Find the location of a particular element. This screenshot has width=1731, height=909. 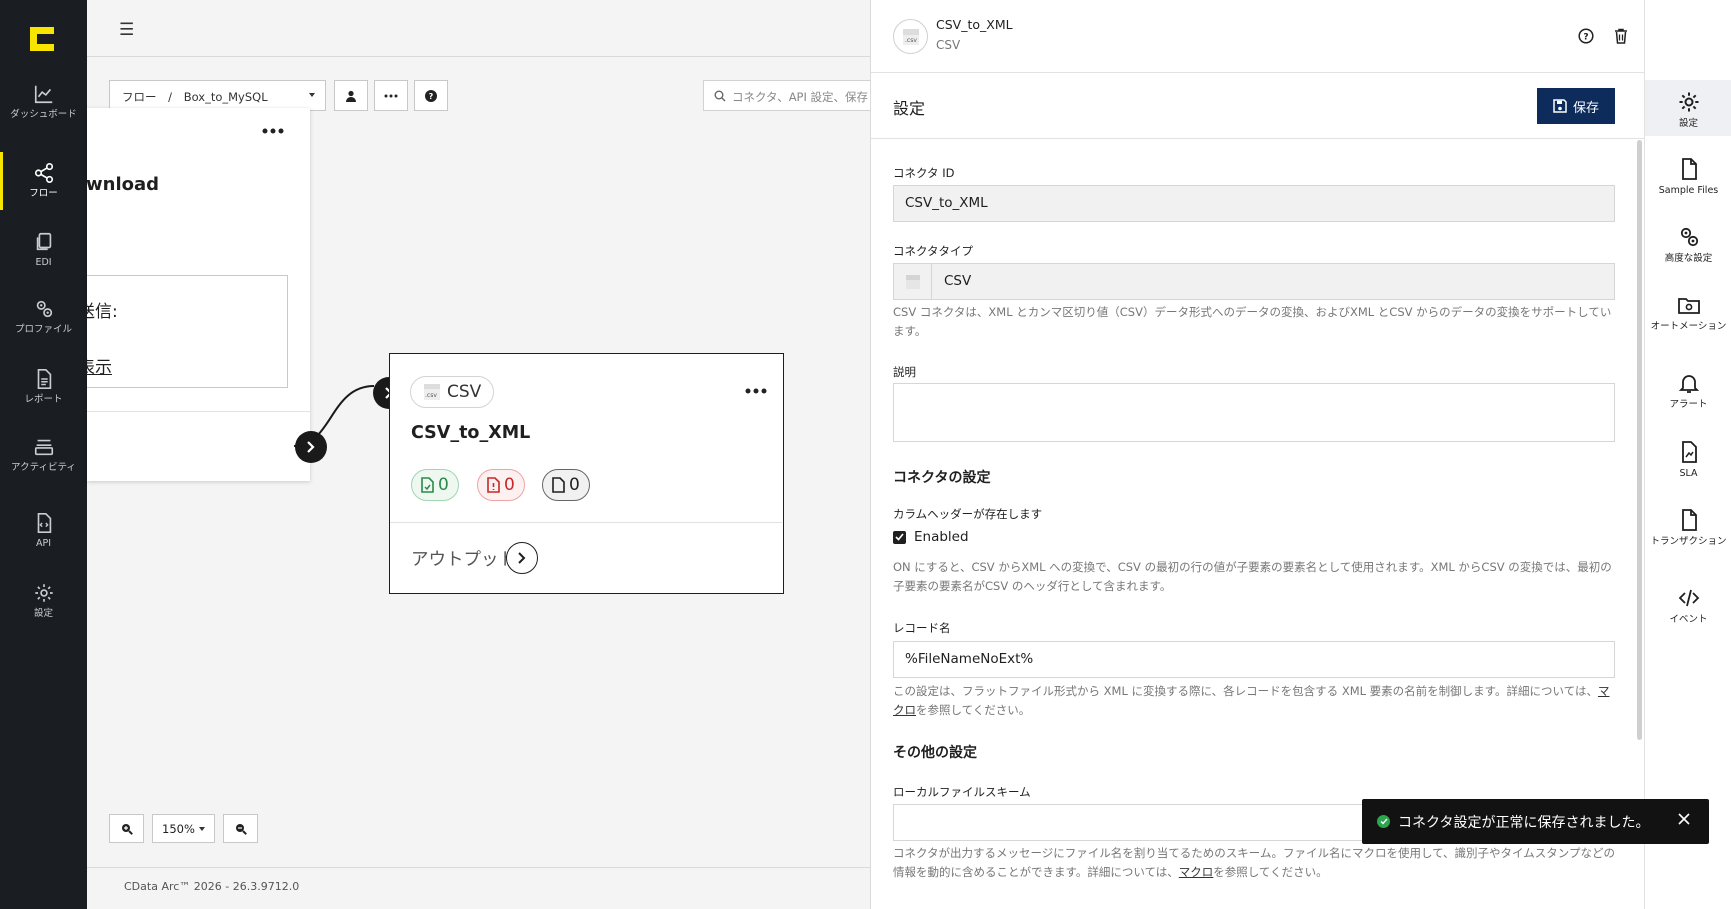

local-file-scheme-label: ローカルファイルスキーム is located at coordinates (962, 792).